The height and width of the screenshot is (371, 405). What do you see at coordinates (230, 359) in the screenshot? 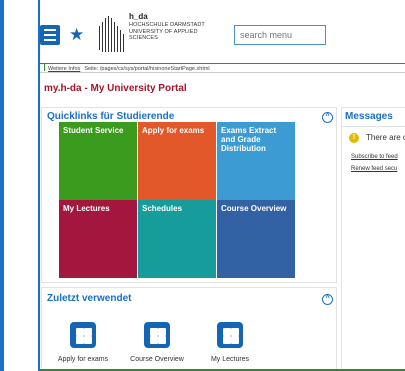
I see `recent-item-label: My Lectures` at bounding box center [230, 359].